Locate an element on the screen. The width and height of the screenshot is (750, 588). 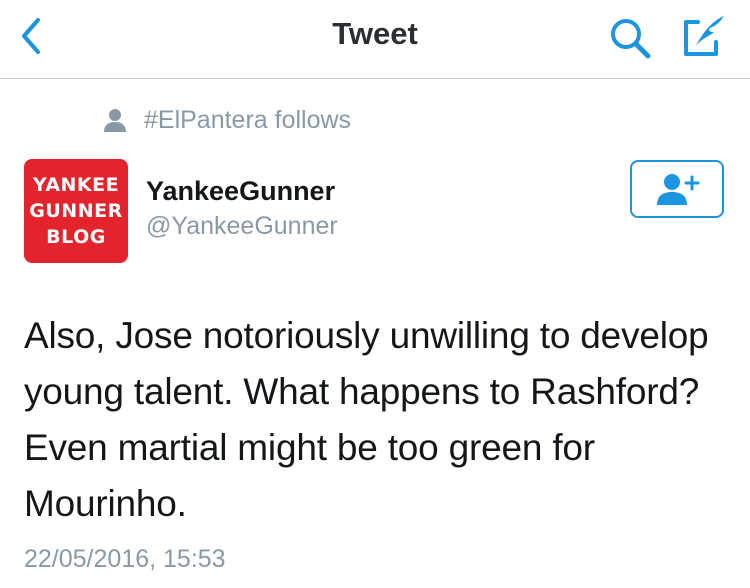
compose-button is located at coordinates (705, 36).